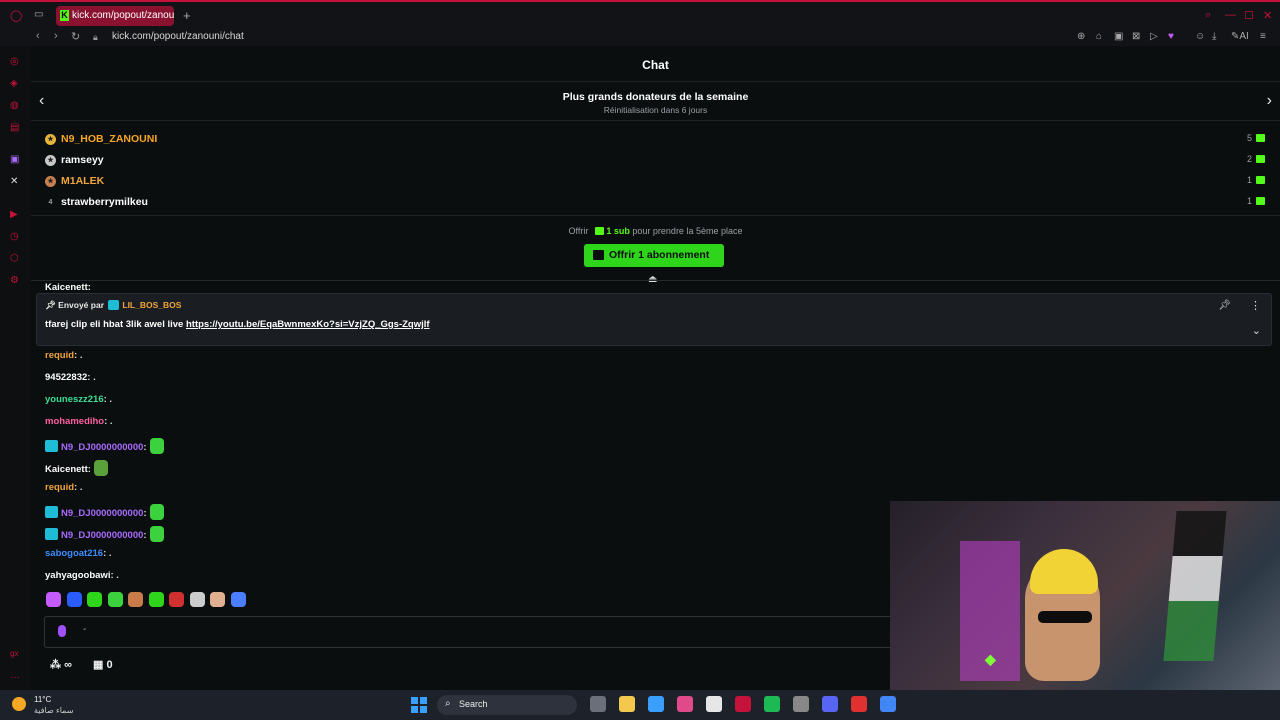  What do you see at coordinates (655, 97) in the screenshot?
I see `donors-title: Plus grands donateurs de la semaine` at bounding box center [655, 97].